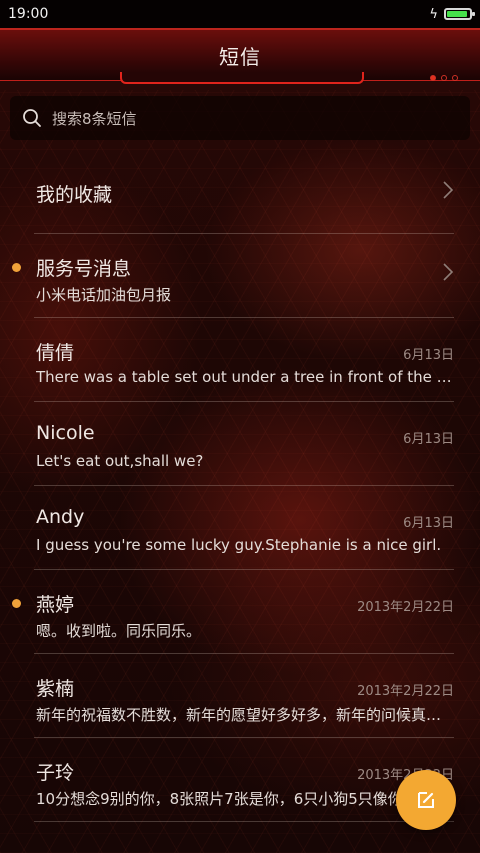 The image size is (480, 853). What do you see at coordinates (74, 195) in the screenshot?
I see `thread-name: 我的收藏` at bounding box center [74, 195].